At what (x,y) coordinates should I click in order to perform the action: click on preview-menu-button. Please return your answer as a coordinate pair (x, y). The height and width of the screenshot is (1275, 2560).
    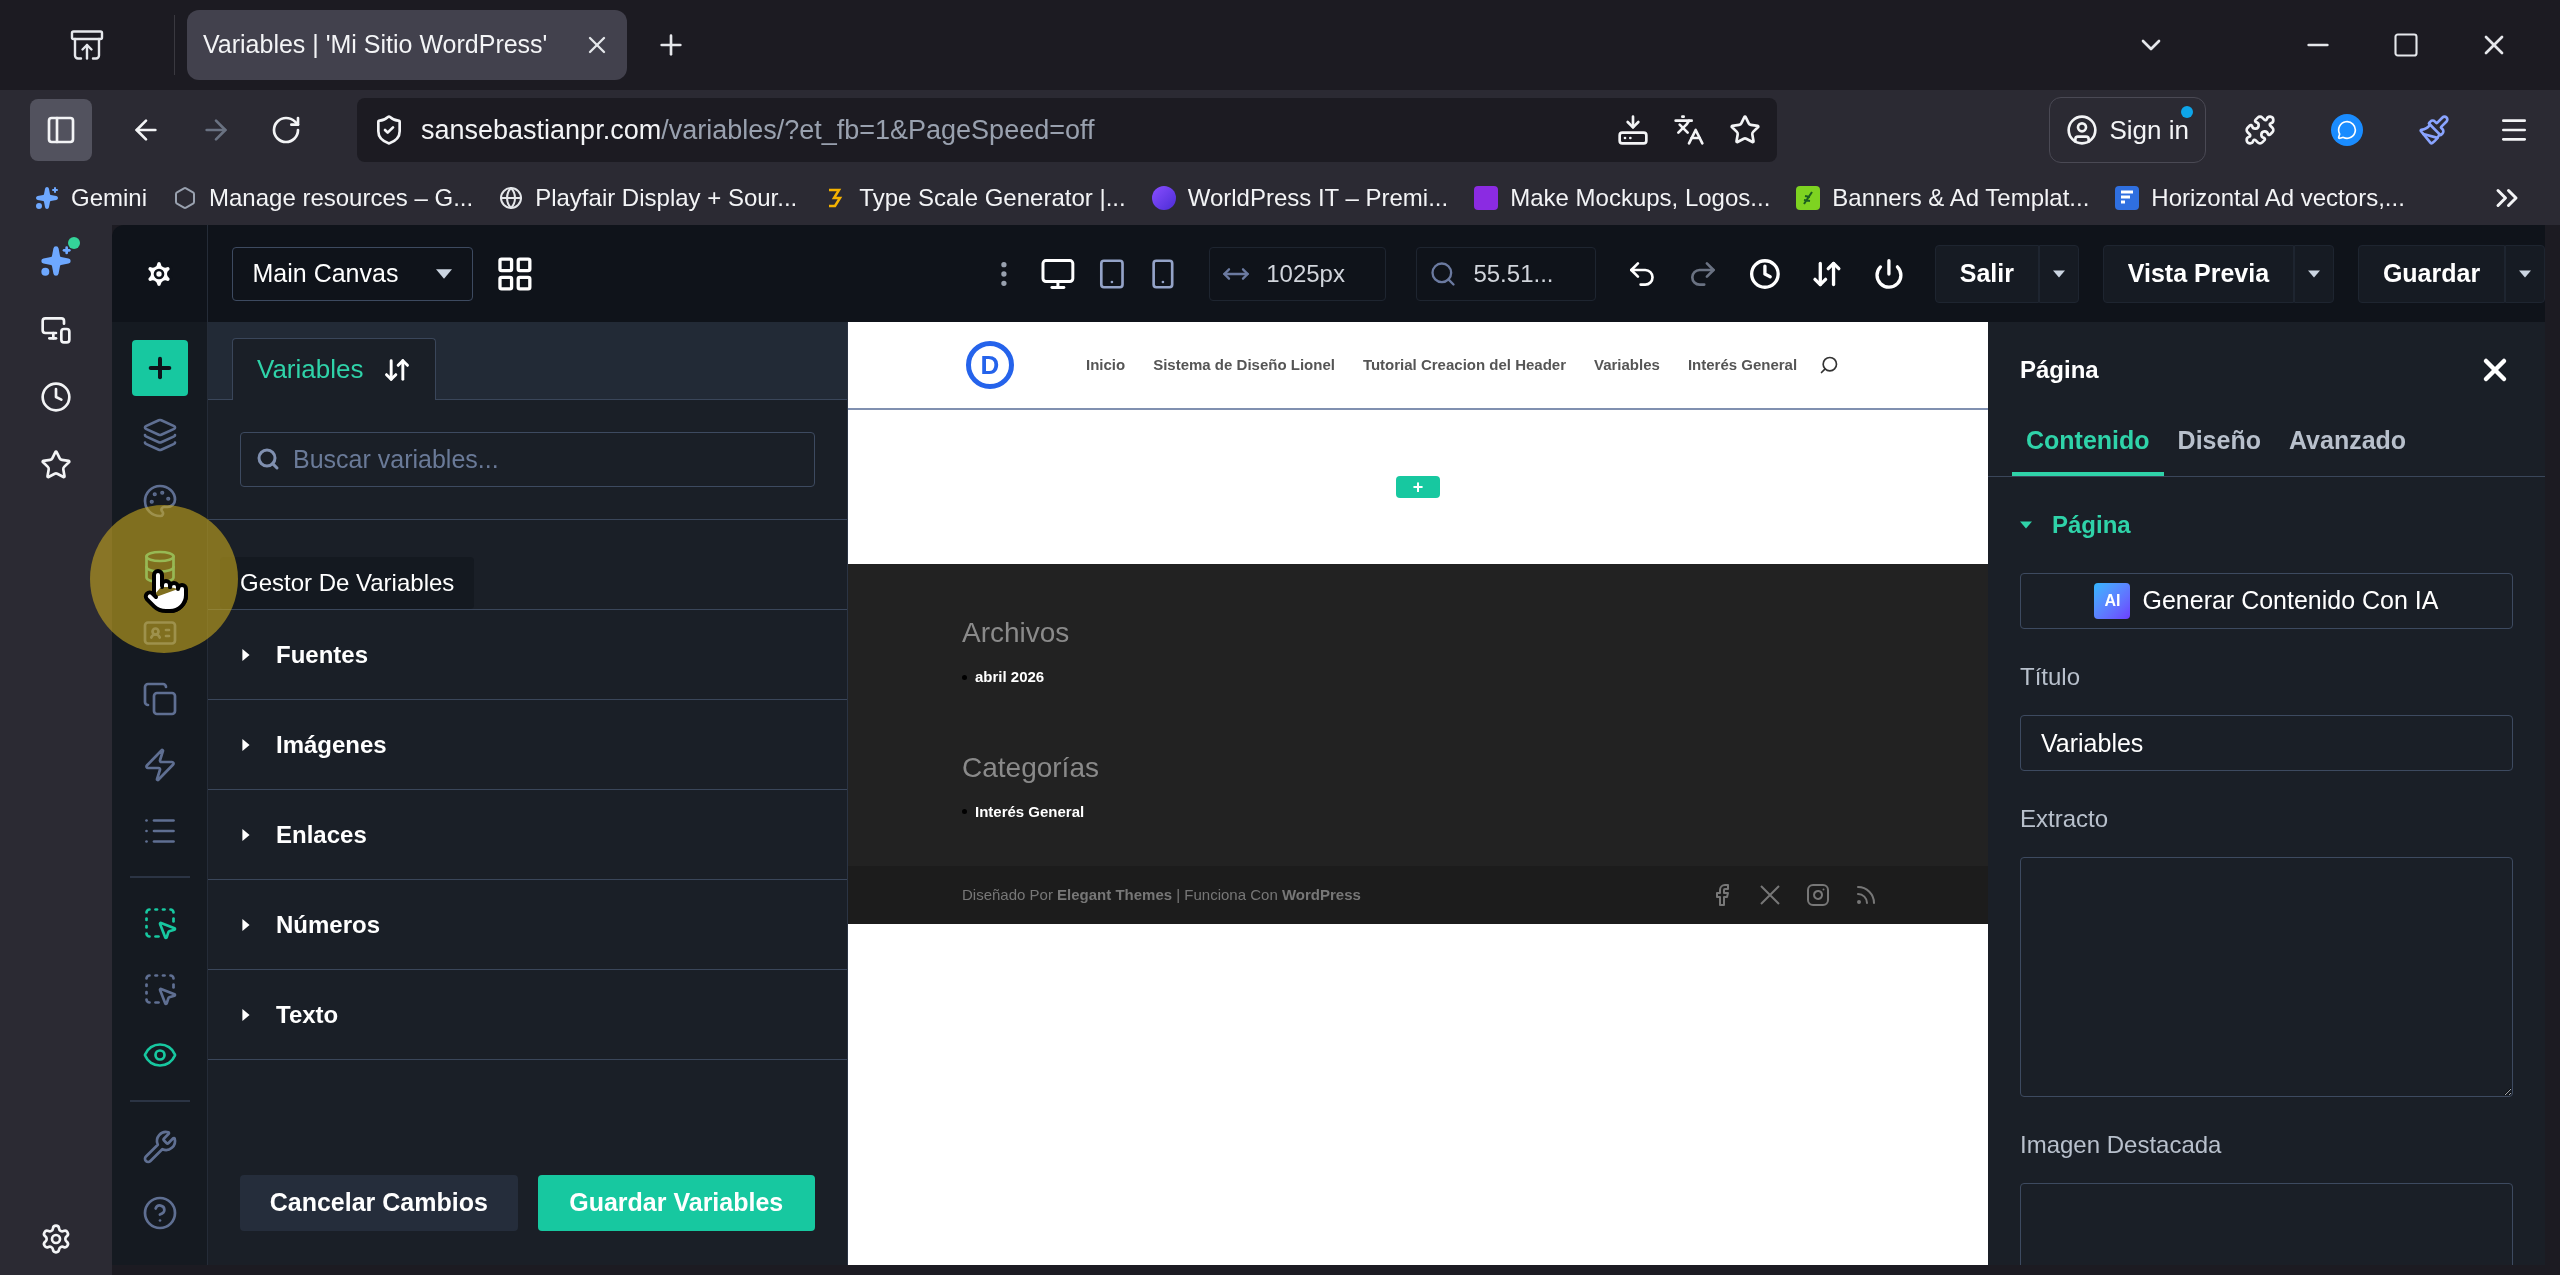
    Looking at the image, I should click on (2314, 273).